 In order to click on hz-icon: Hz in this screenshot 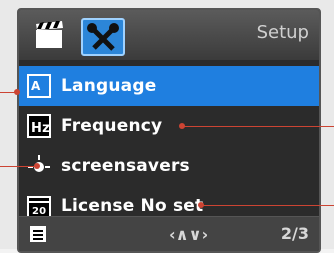, I will do `click(39, 126)`.